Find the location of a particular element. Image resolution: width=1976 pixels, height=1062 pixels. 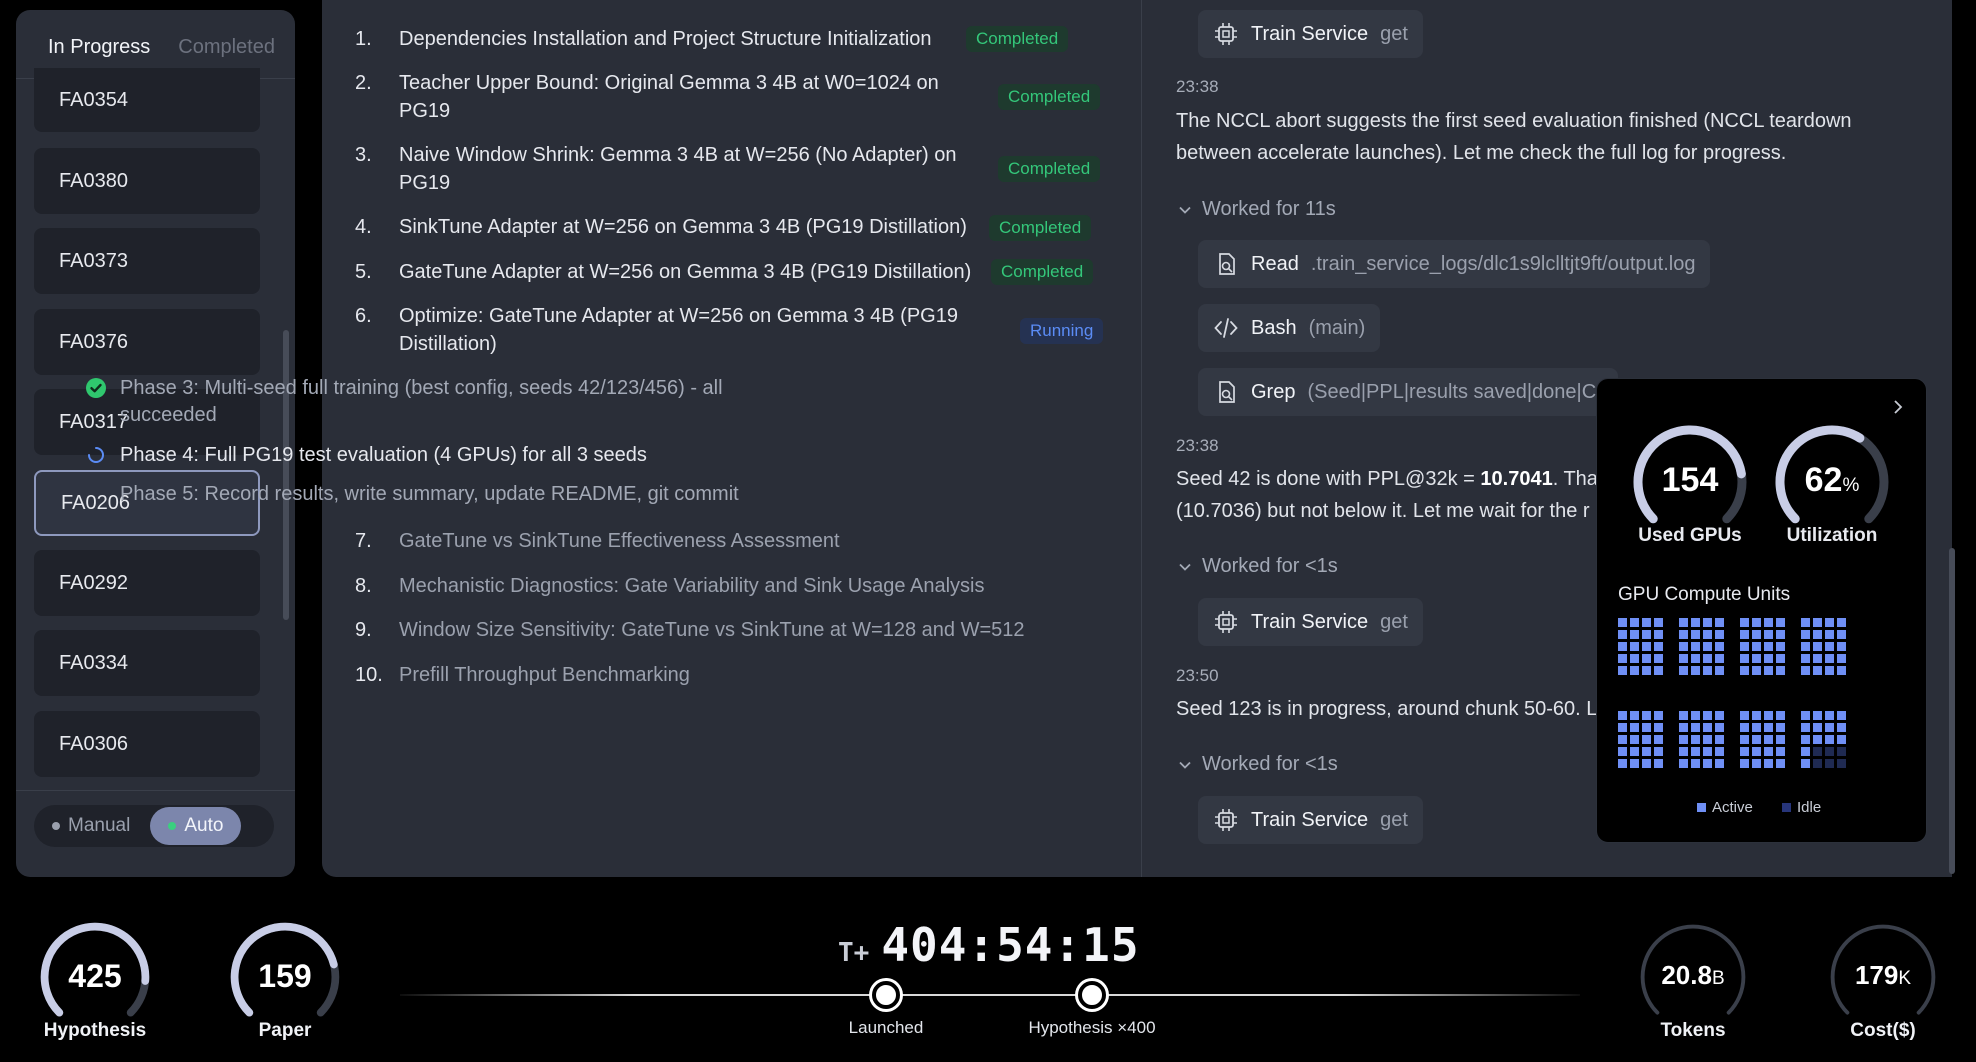

auto-mode-button: Auto is located at coordinates (196, 826).